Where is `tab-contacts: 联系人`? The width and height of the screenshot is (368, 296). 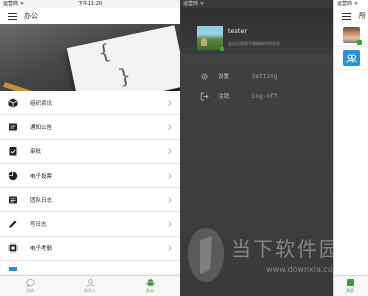 tab-contacts: 联系人 is located at coordinates (90, 286).